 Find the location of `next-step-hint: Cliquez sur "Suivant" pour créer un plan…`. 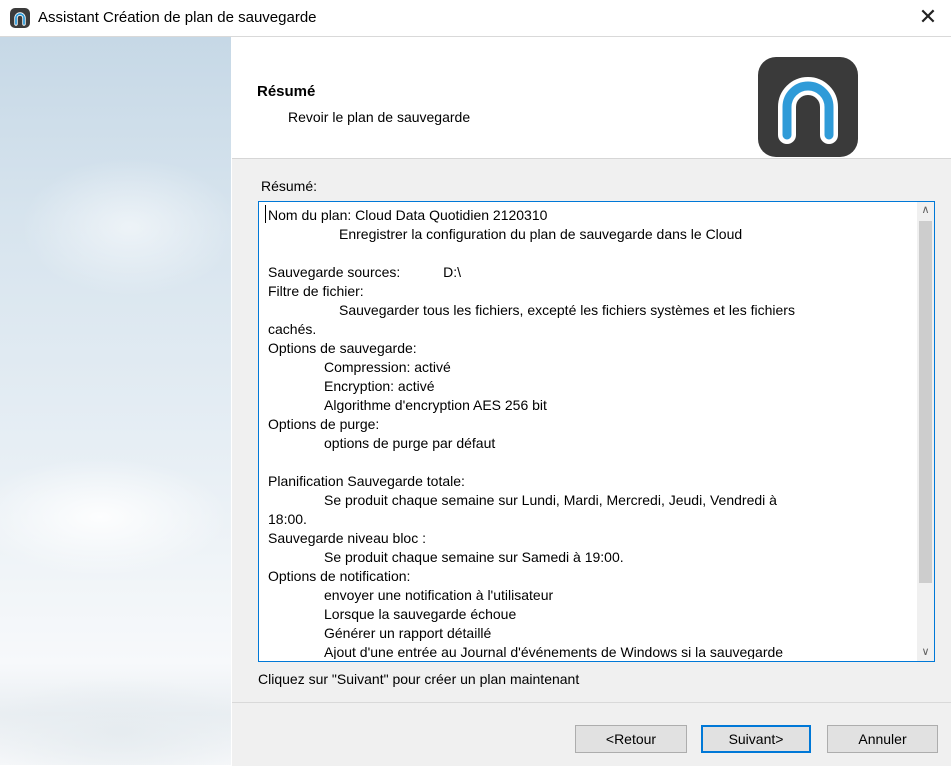

next-step-hint: Cliquez sur "Suivant" pour créer un plan… is located at coordinates (419, 679).